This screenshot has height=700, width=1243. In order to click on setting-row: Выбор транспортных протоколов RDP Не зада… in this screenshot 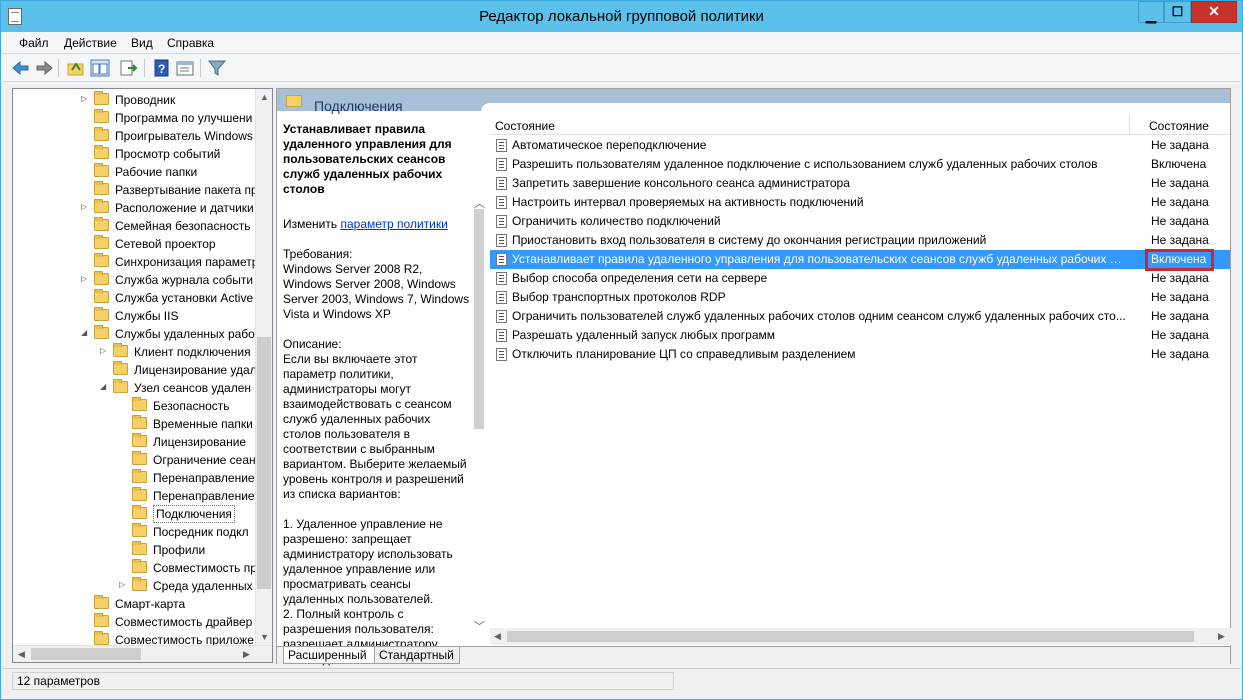, I will do `click(860, 297)`.